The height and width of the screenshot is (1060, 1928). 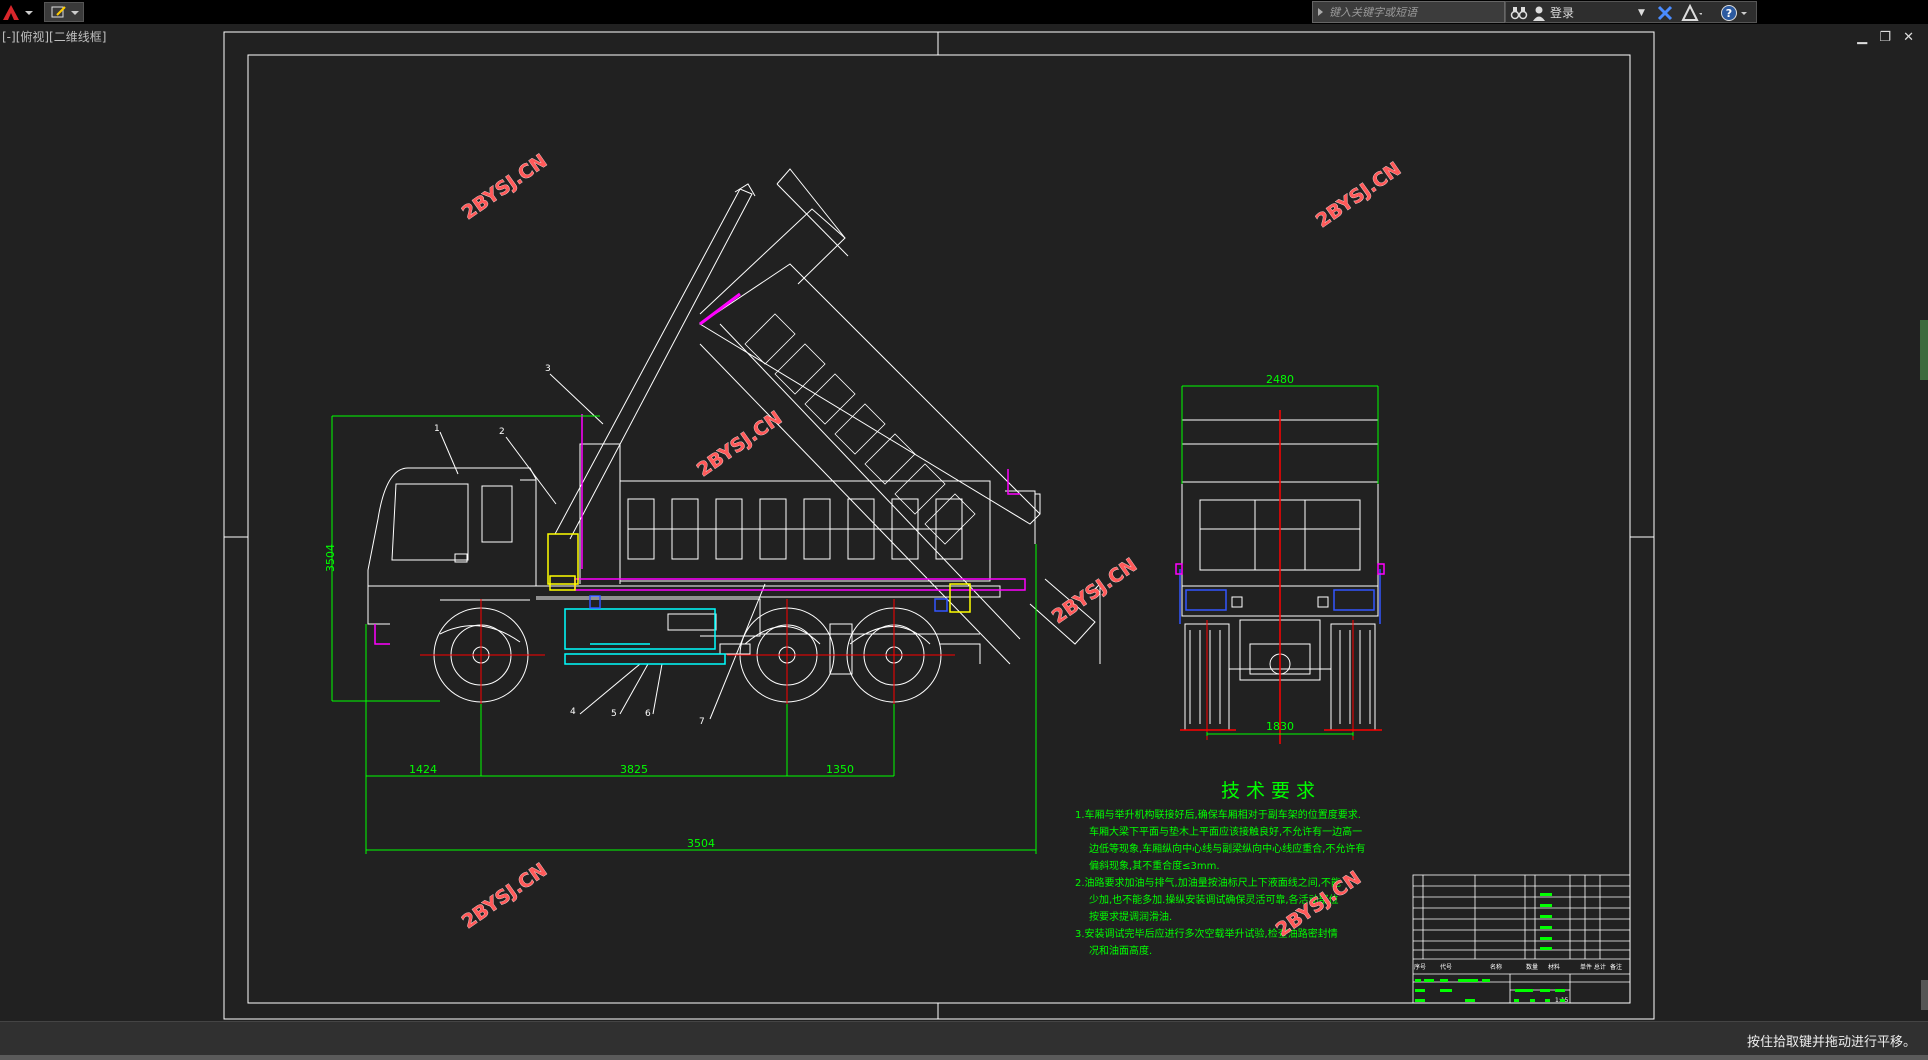 I want to click on title-block-header: 代号, so click(x=1446, y=967).